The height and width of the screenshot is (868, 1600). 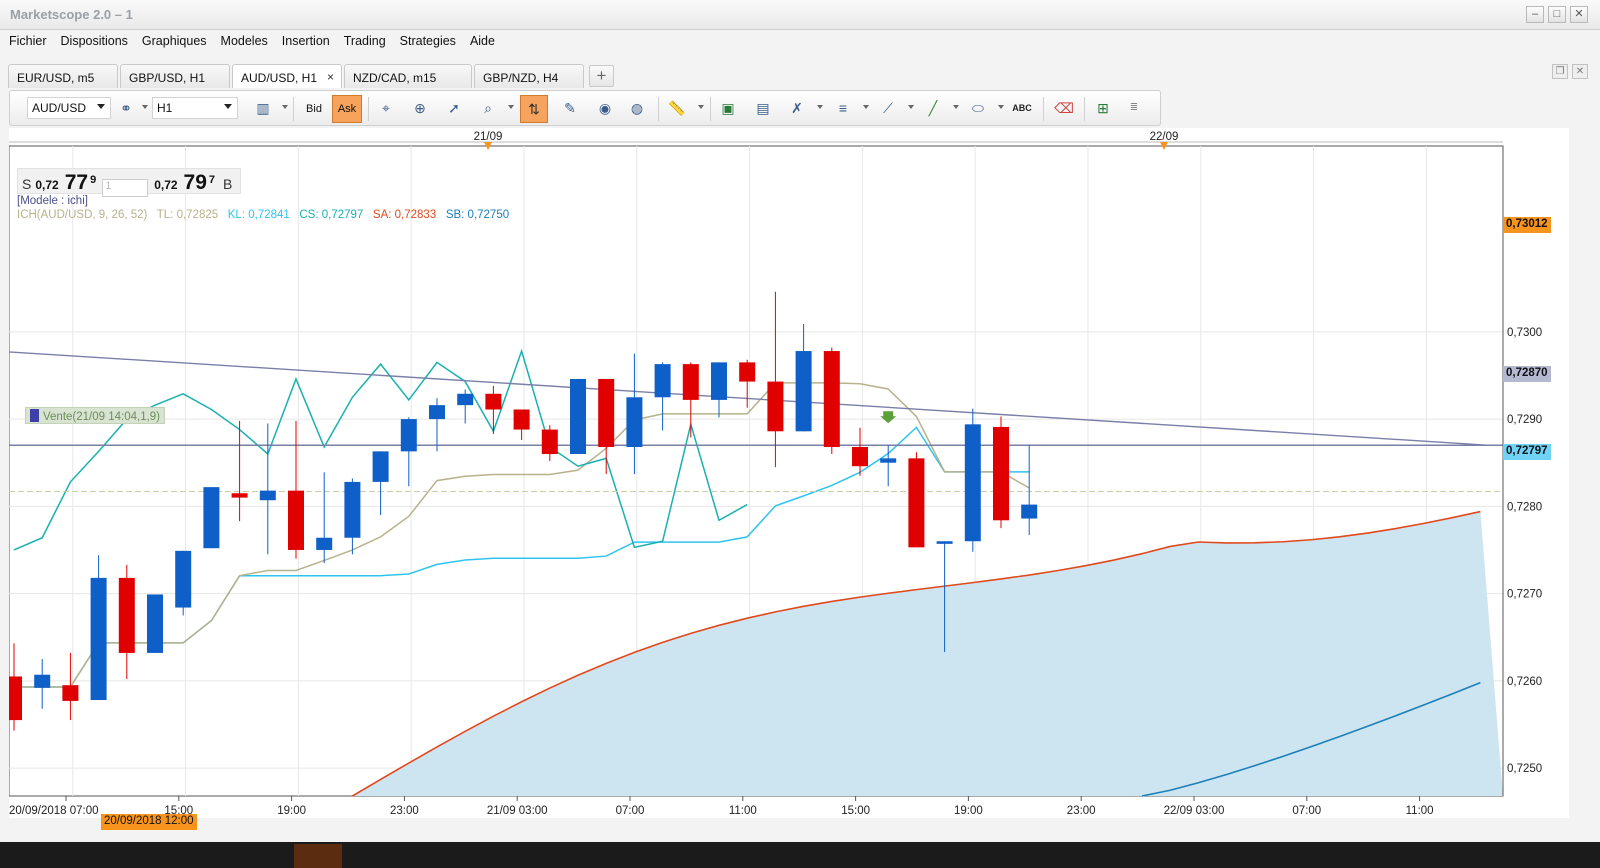 What do you see at coordinates (1580, 71) in the screenshot?
I see `close-chart-icon: ✕` at bounding box center [1580, 71].